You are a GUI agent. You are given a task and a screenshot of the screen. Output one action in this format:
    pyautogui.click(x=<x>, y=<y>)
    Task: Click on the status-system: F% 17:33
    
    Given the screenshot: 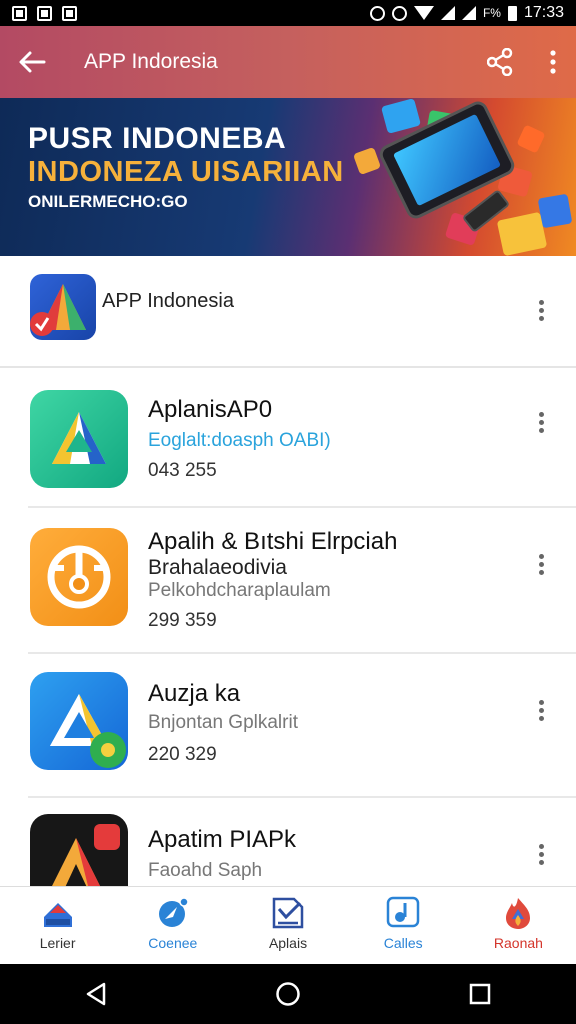 What is the action you would take?
    pyautogui.click(x=466, y=13)
    